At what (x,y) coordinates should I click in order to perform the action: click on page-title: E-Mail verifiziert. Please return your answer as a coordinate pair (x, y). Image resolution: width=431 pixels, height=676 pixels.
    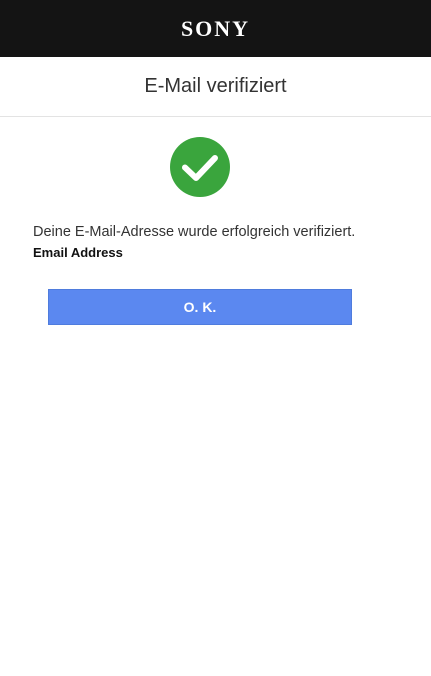
    Looking at the image, I should click on (215, 86).